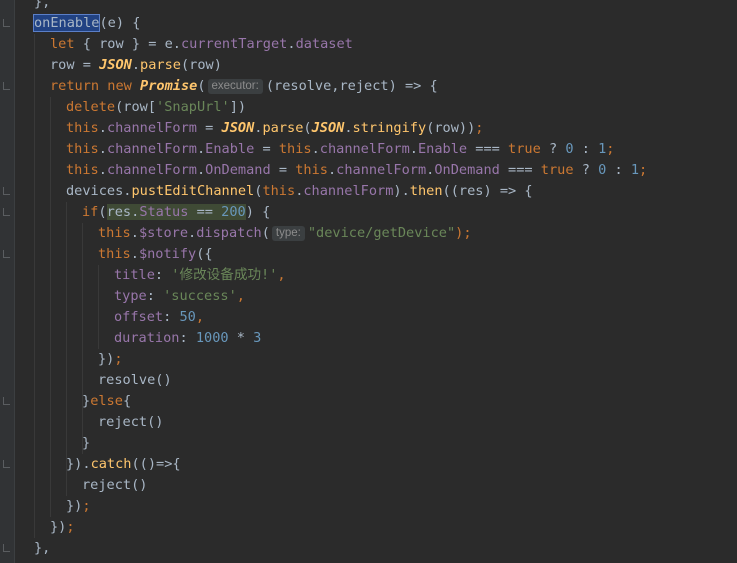 The height and width of the screenshot is (563, 737). I want to click on code-line: title: '修改设备成功!',, so click(200, 275).